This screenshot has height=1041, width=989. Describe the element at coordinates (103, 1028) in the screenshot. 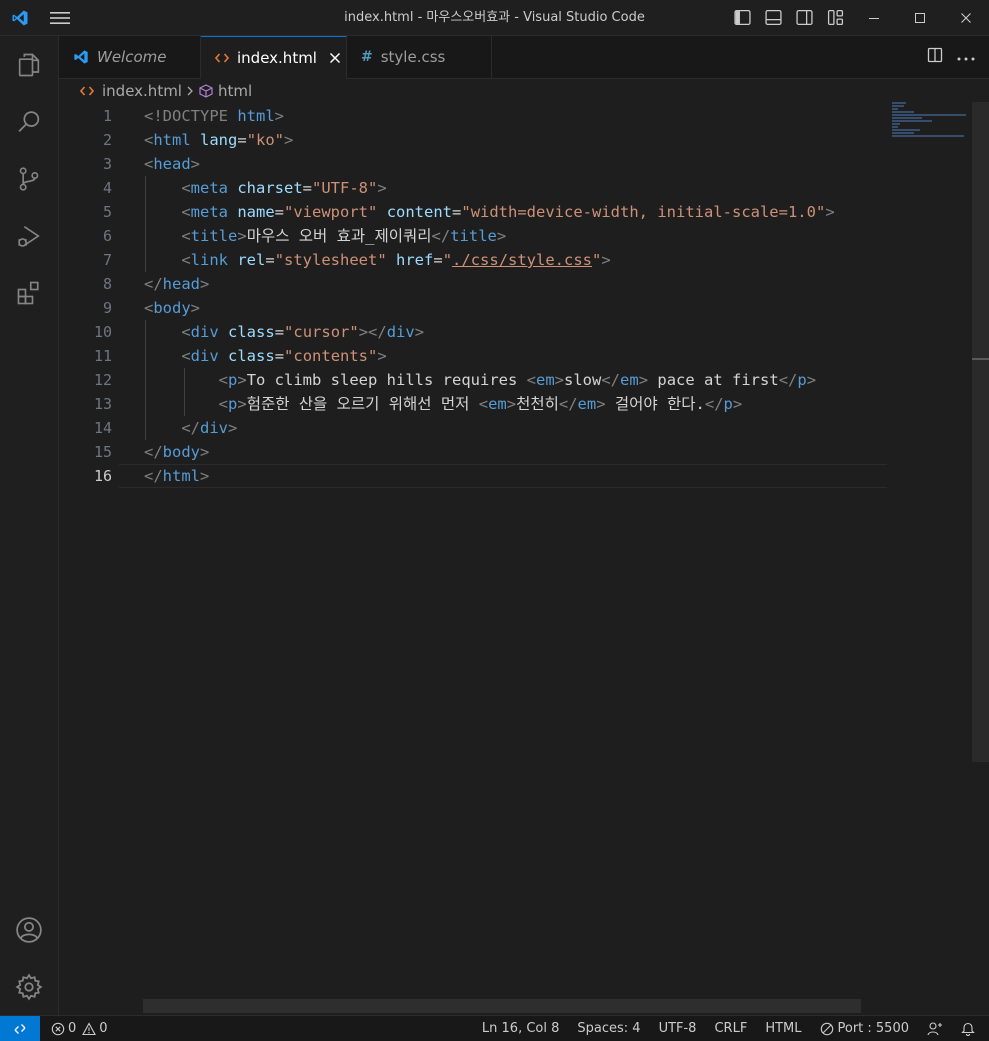

I see `warning-count: 0` at that location.